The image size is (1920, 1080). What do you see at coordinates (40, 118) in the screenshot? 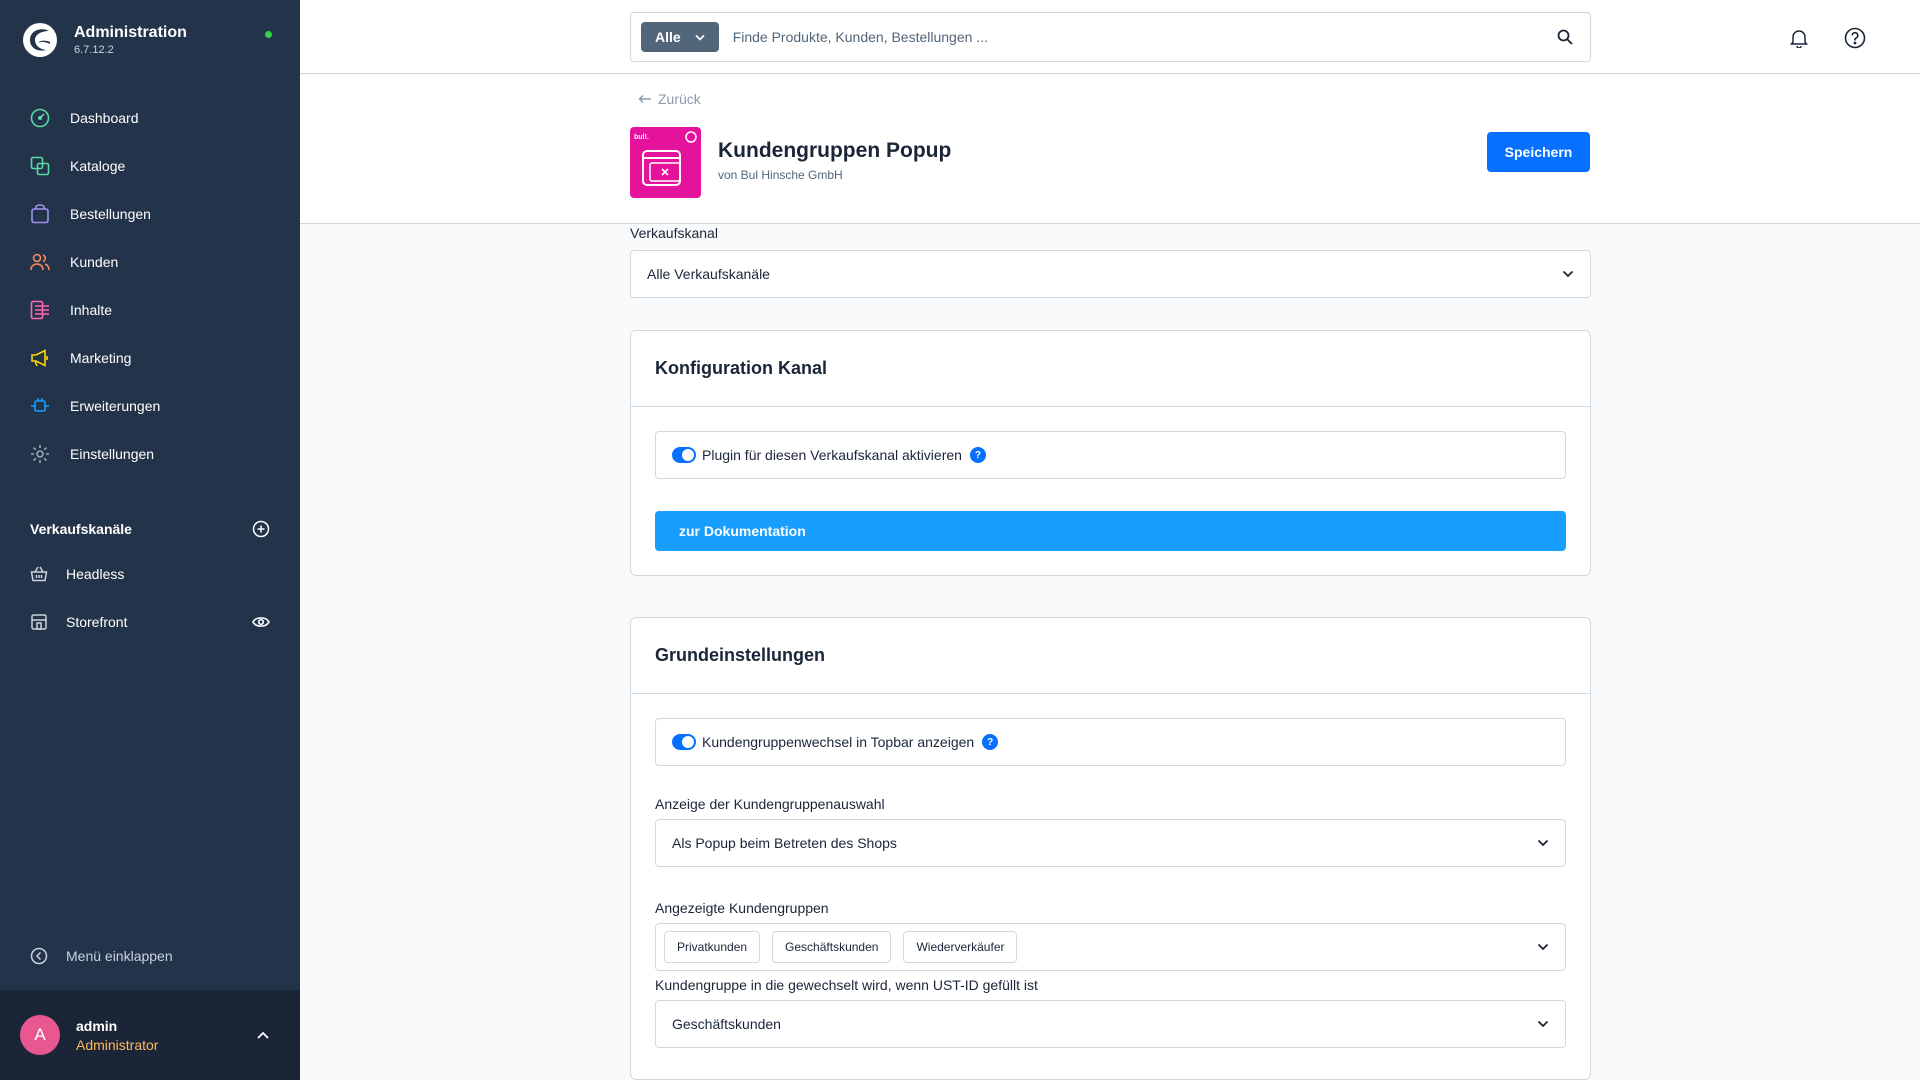
I see `dashboard-icon` at bounding box center [40, 118].